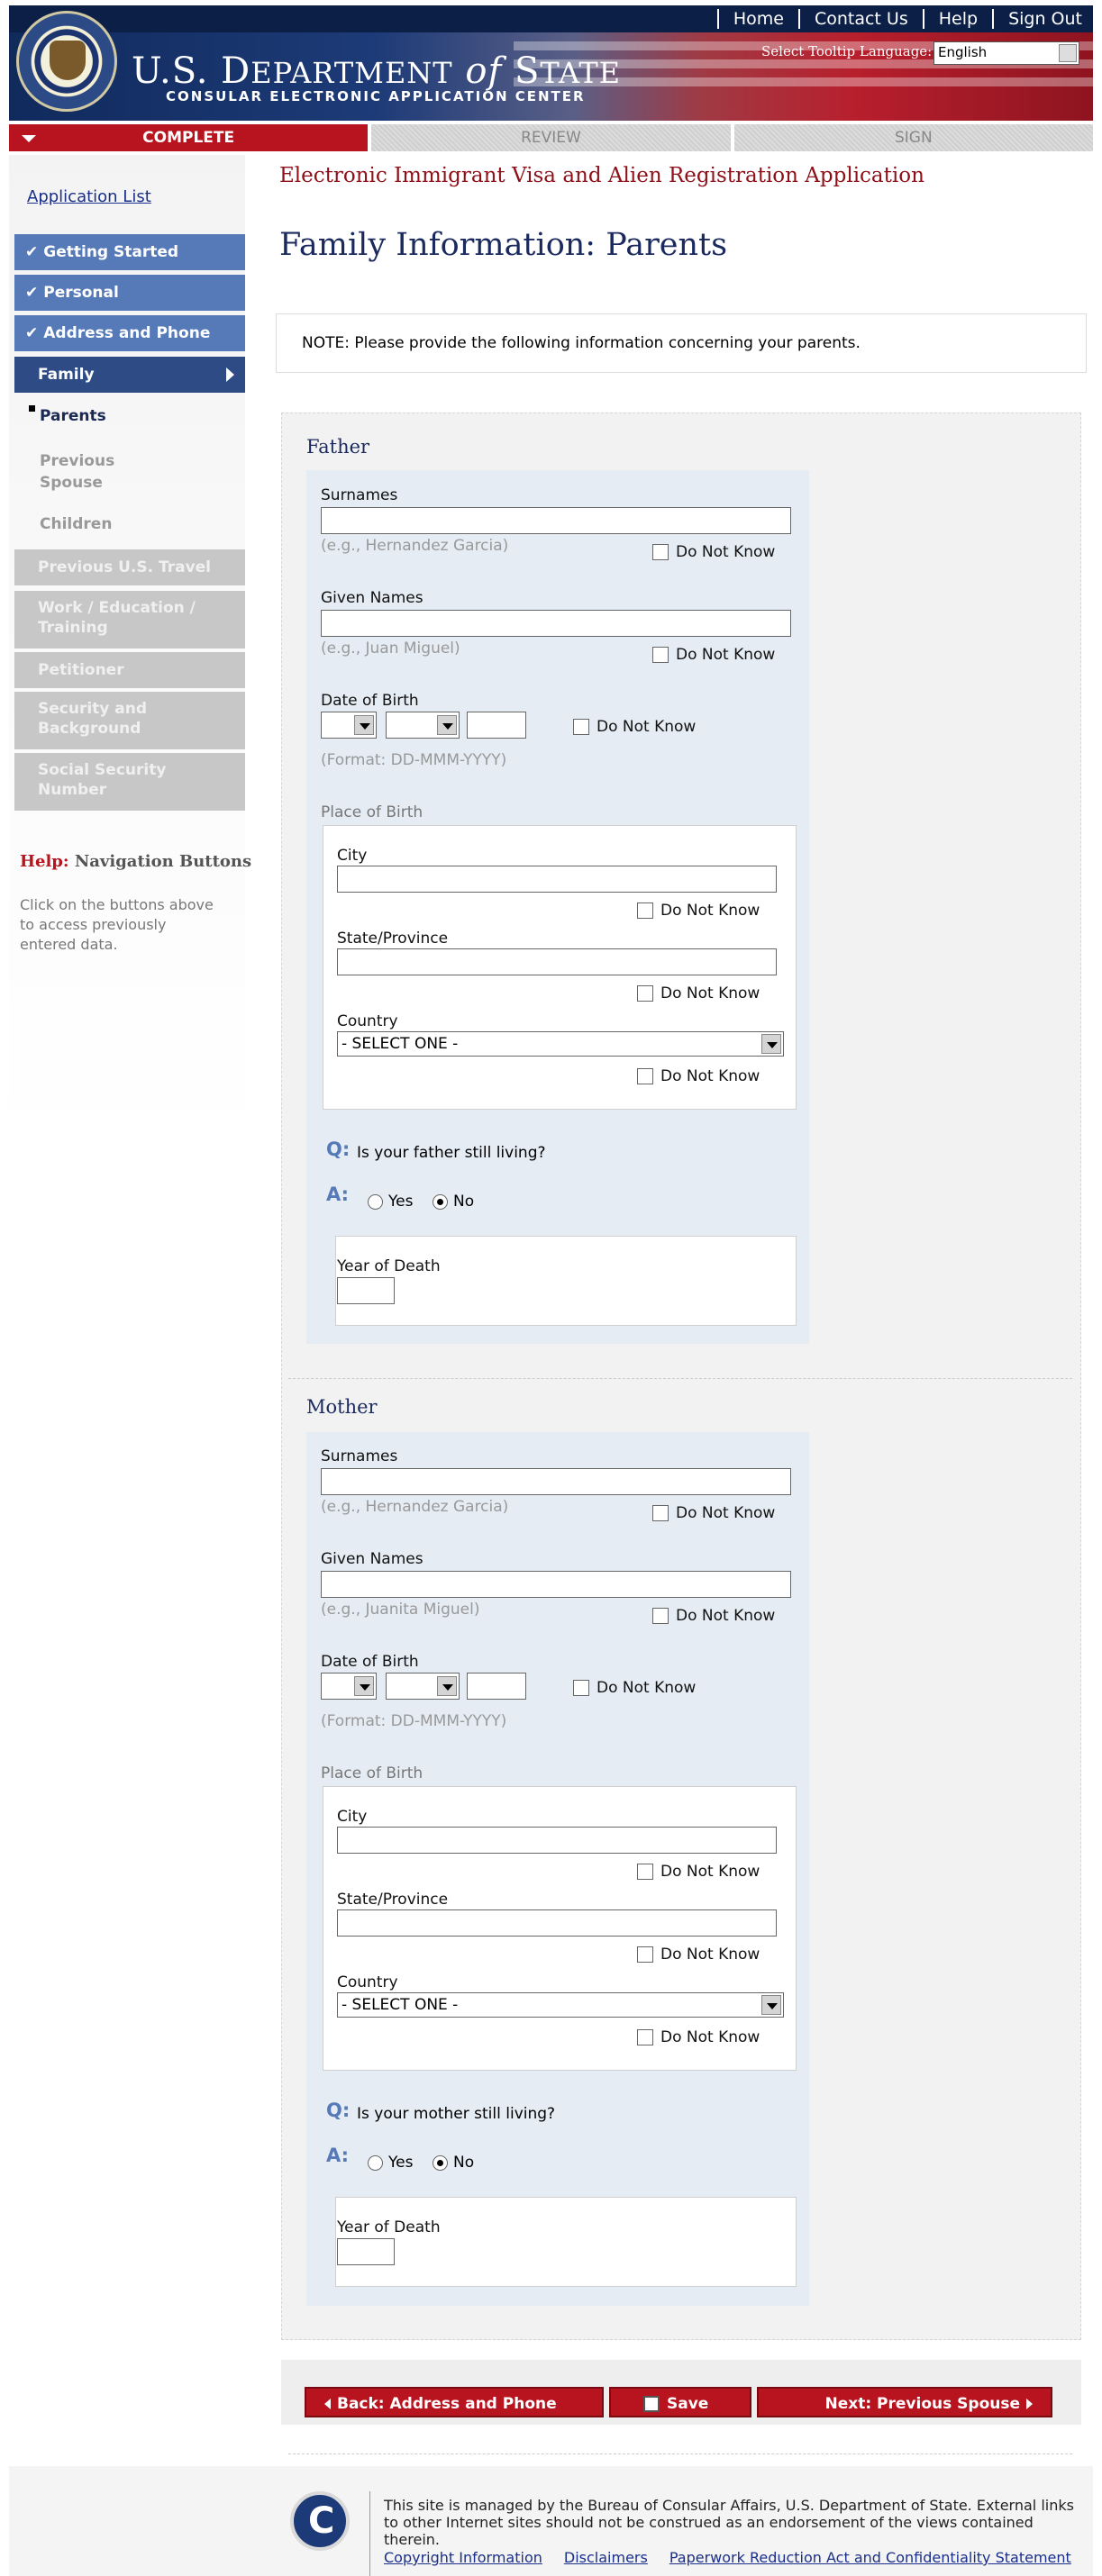 The height and width of the screenshot is (2576, 1102). Describe the element at coordinates (556, 1481) in the screenshot. I see `mother-surnames-input` at that location.